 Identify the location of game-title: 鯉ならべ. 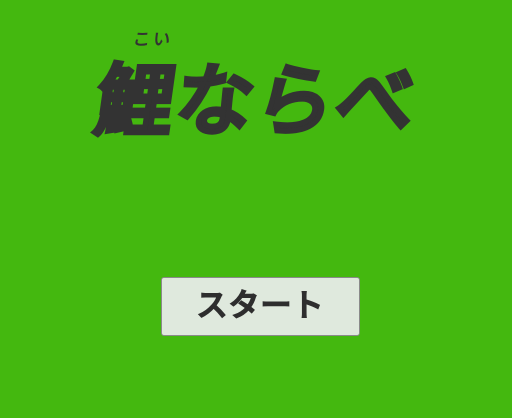
(256, 102).